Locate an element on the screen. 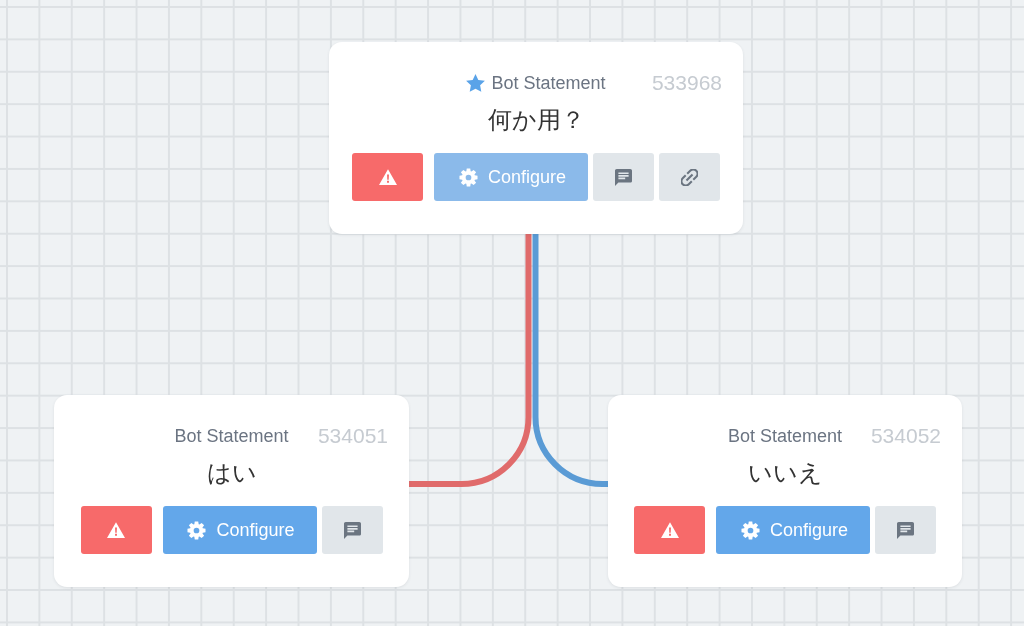 The width and height of the screenshot is (1024, 626). node-number: 534052 is located at coordinates (905, 436).